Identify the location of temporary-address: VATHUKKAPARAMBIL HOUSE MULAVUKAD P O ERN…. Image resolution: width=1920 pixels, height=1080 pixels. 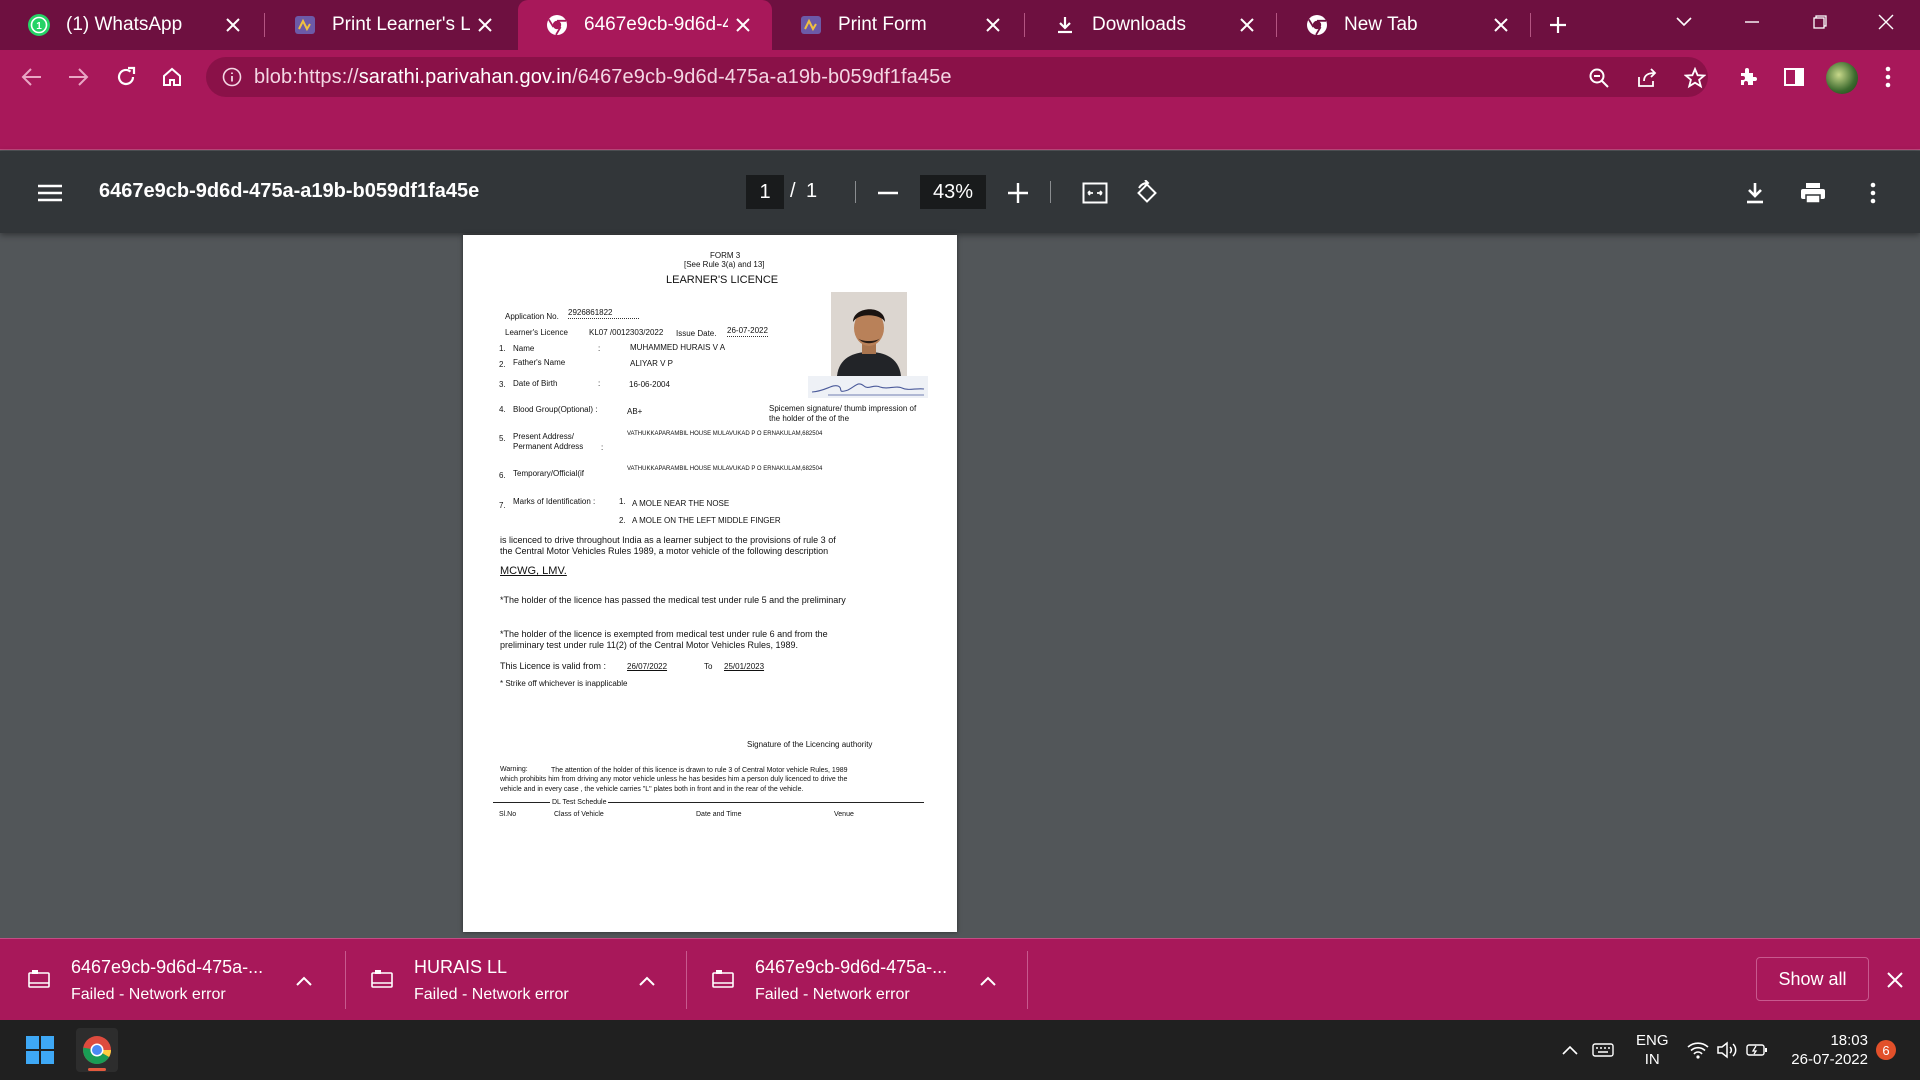
(725, 469).